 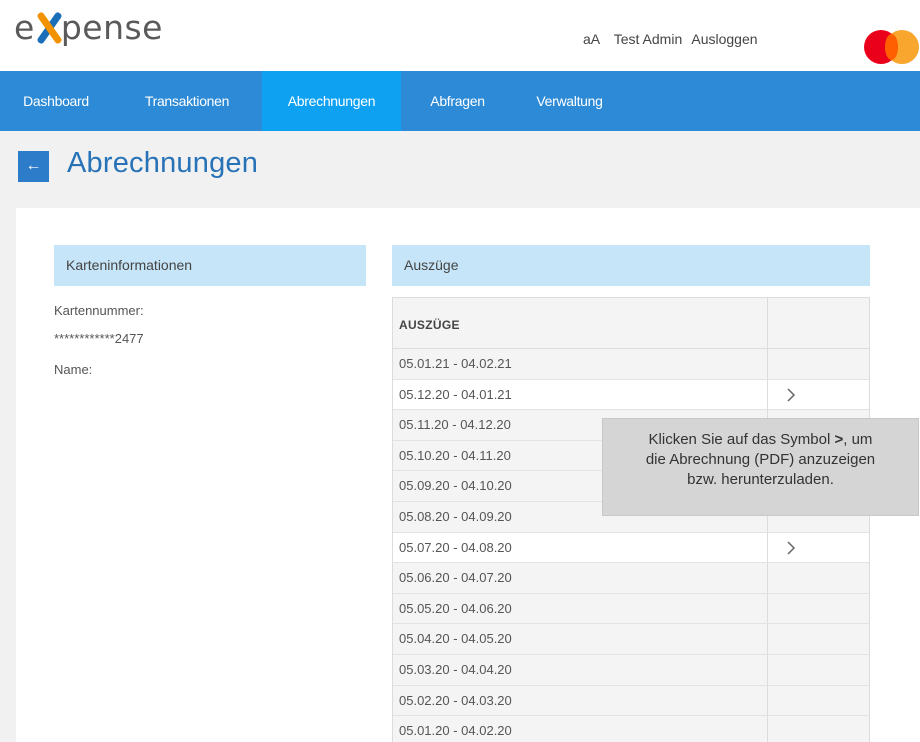 I want to click on column-header-action, so click(x=818, y=323).